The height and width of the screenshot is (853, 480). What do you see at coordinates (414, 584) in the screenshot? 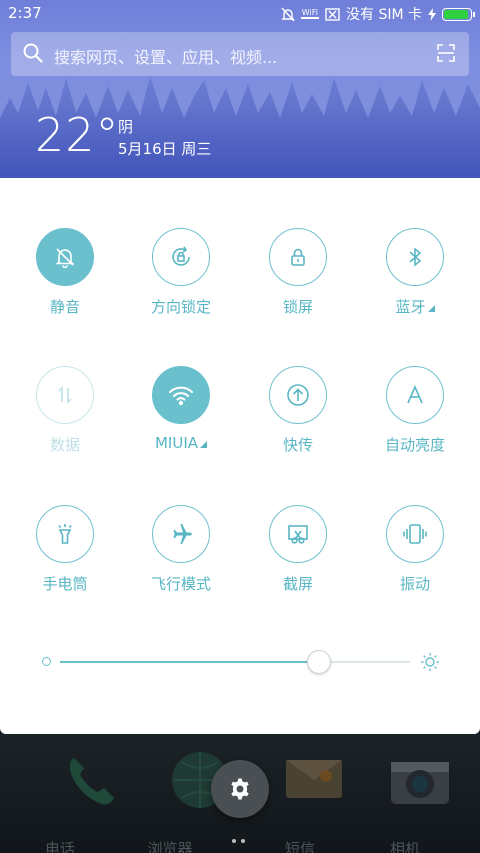
I see `toggle-label: 振动` at bounding box center [414, 584].